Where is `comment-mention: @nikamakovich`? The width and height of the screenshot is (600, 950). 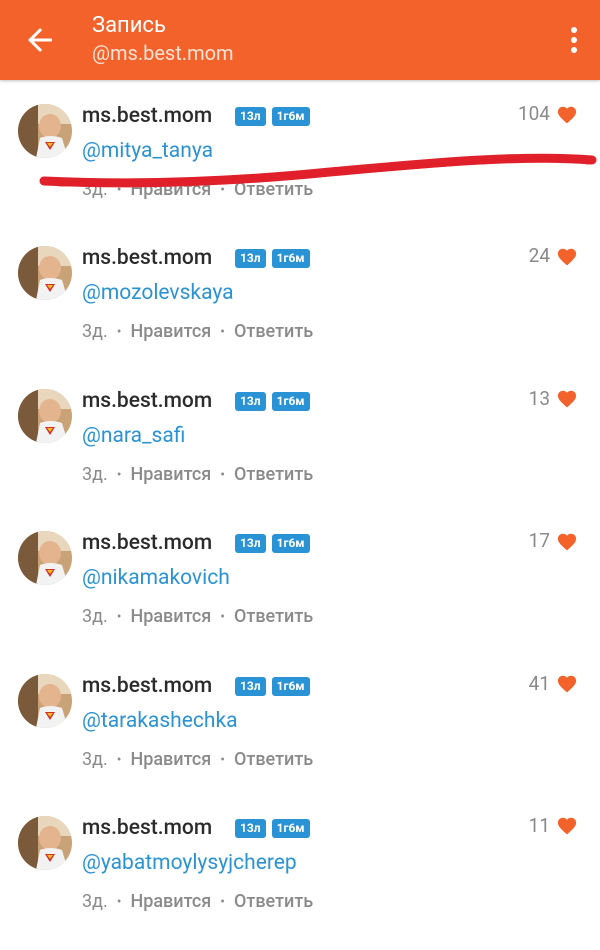
comment-mention: @nikamakovich is located at coordinates (156, 578).